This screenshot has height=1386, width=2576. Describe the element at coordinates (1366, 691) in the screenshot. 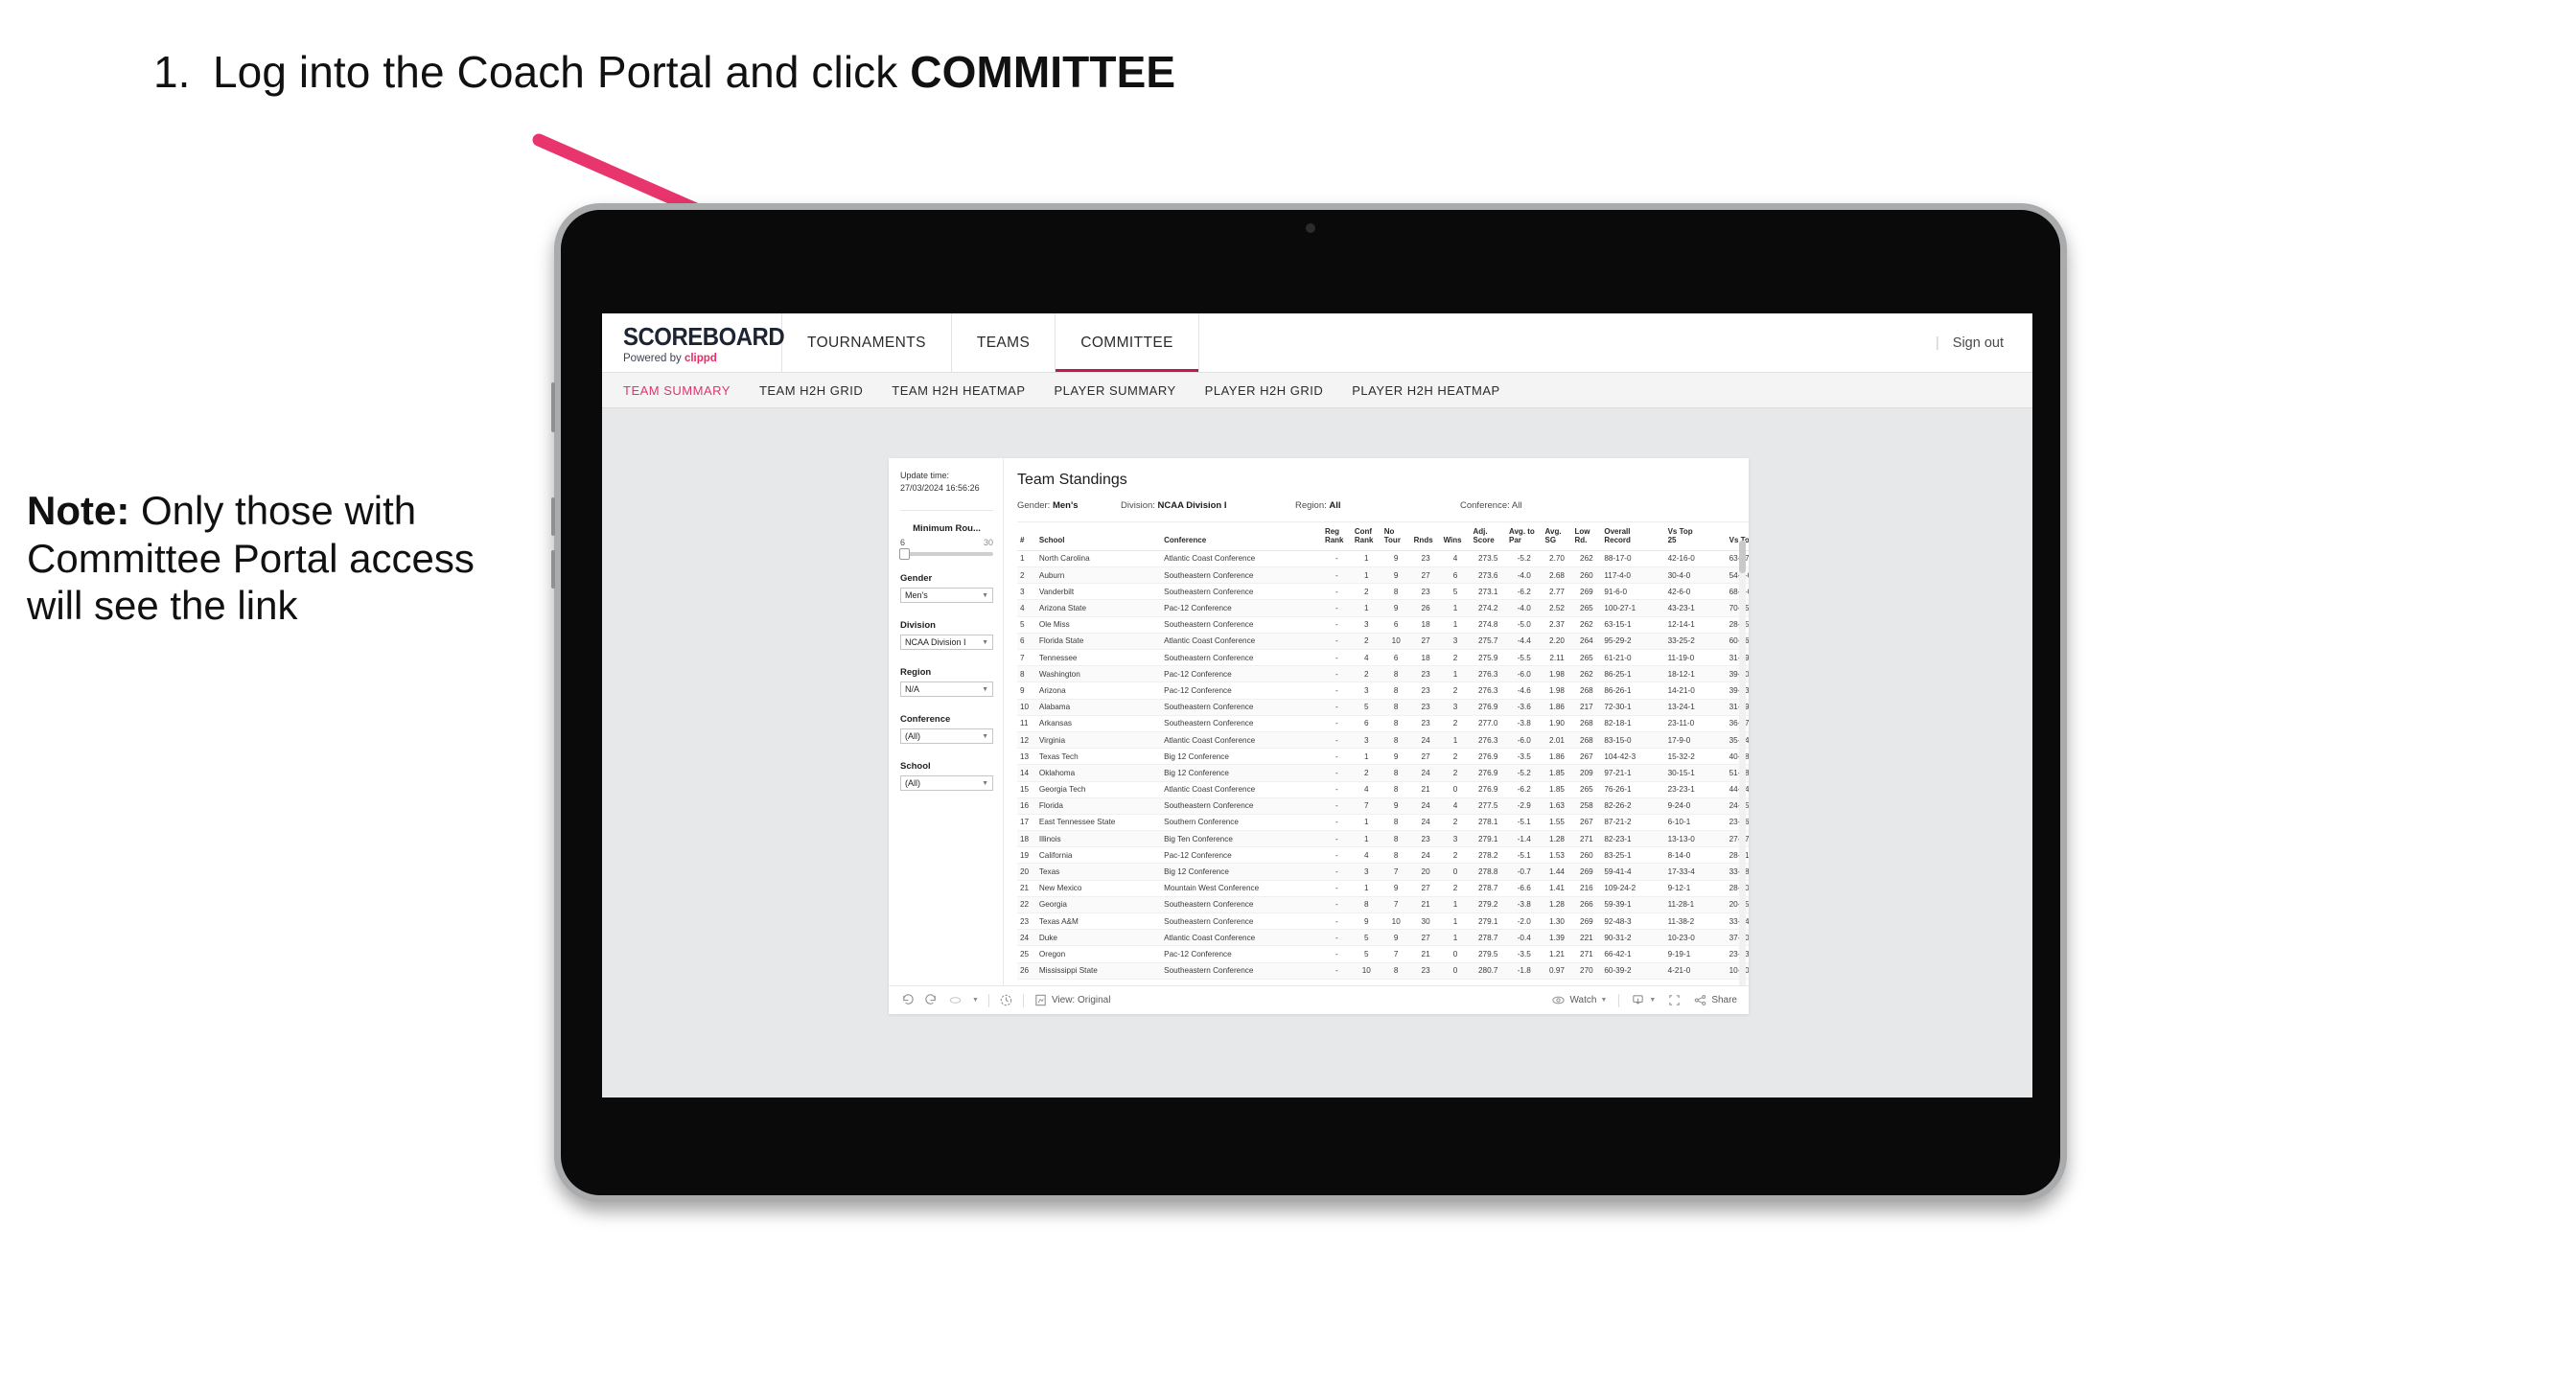

I see `cell-value: 3` at that location.